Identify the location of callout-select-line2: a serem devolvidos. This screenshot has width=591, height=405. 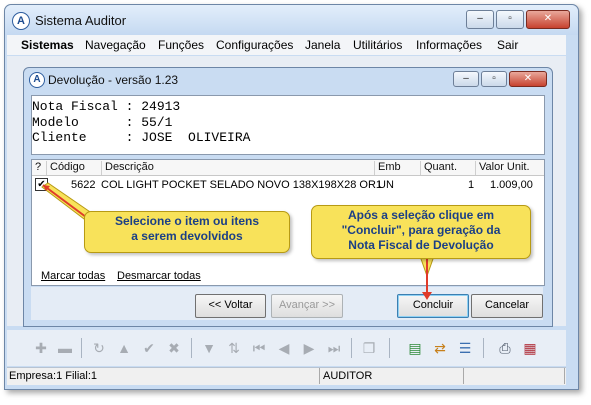
(187, 236).